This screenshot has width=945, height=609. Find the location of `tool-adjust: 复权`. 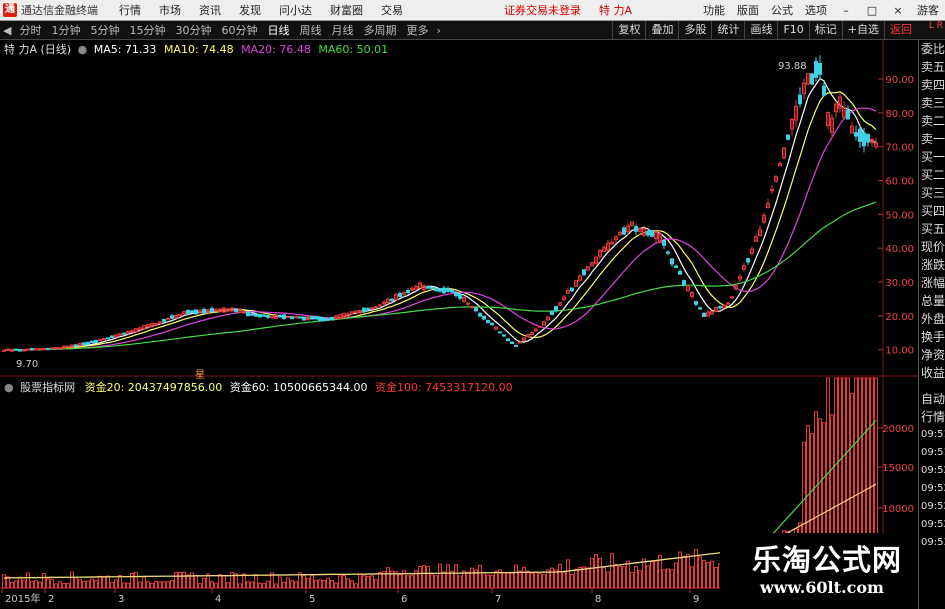

tool-adjust: 复权 is located at coordinates (628, 30).